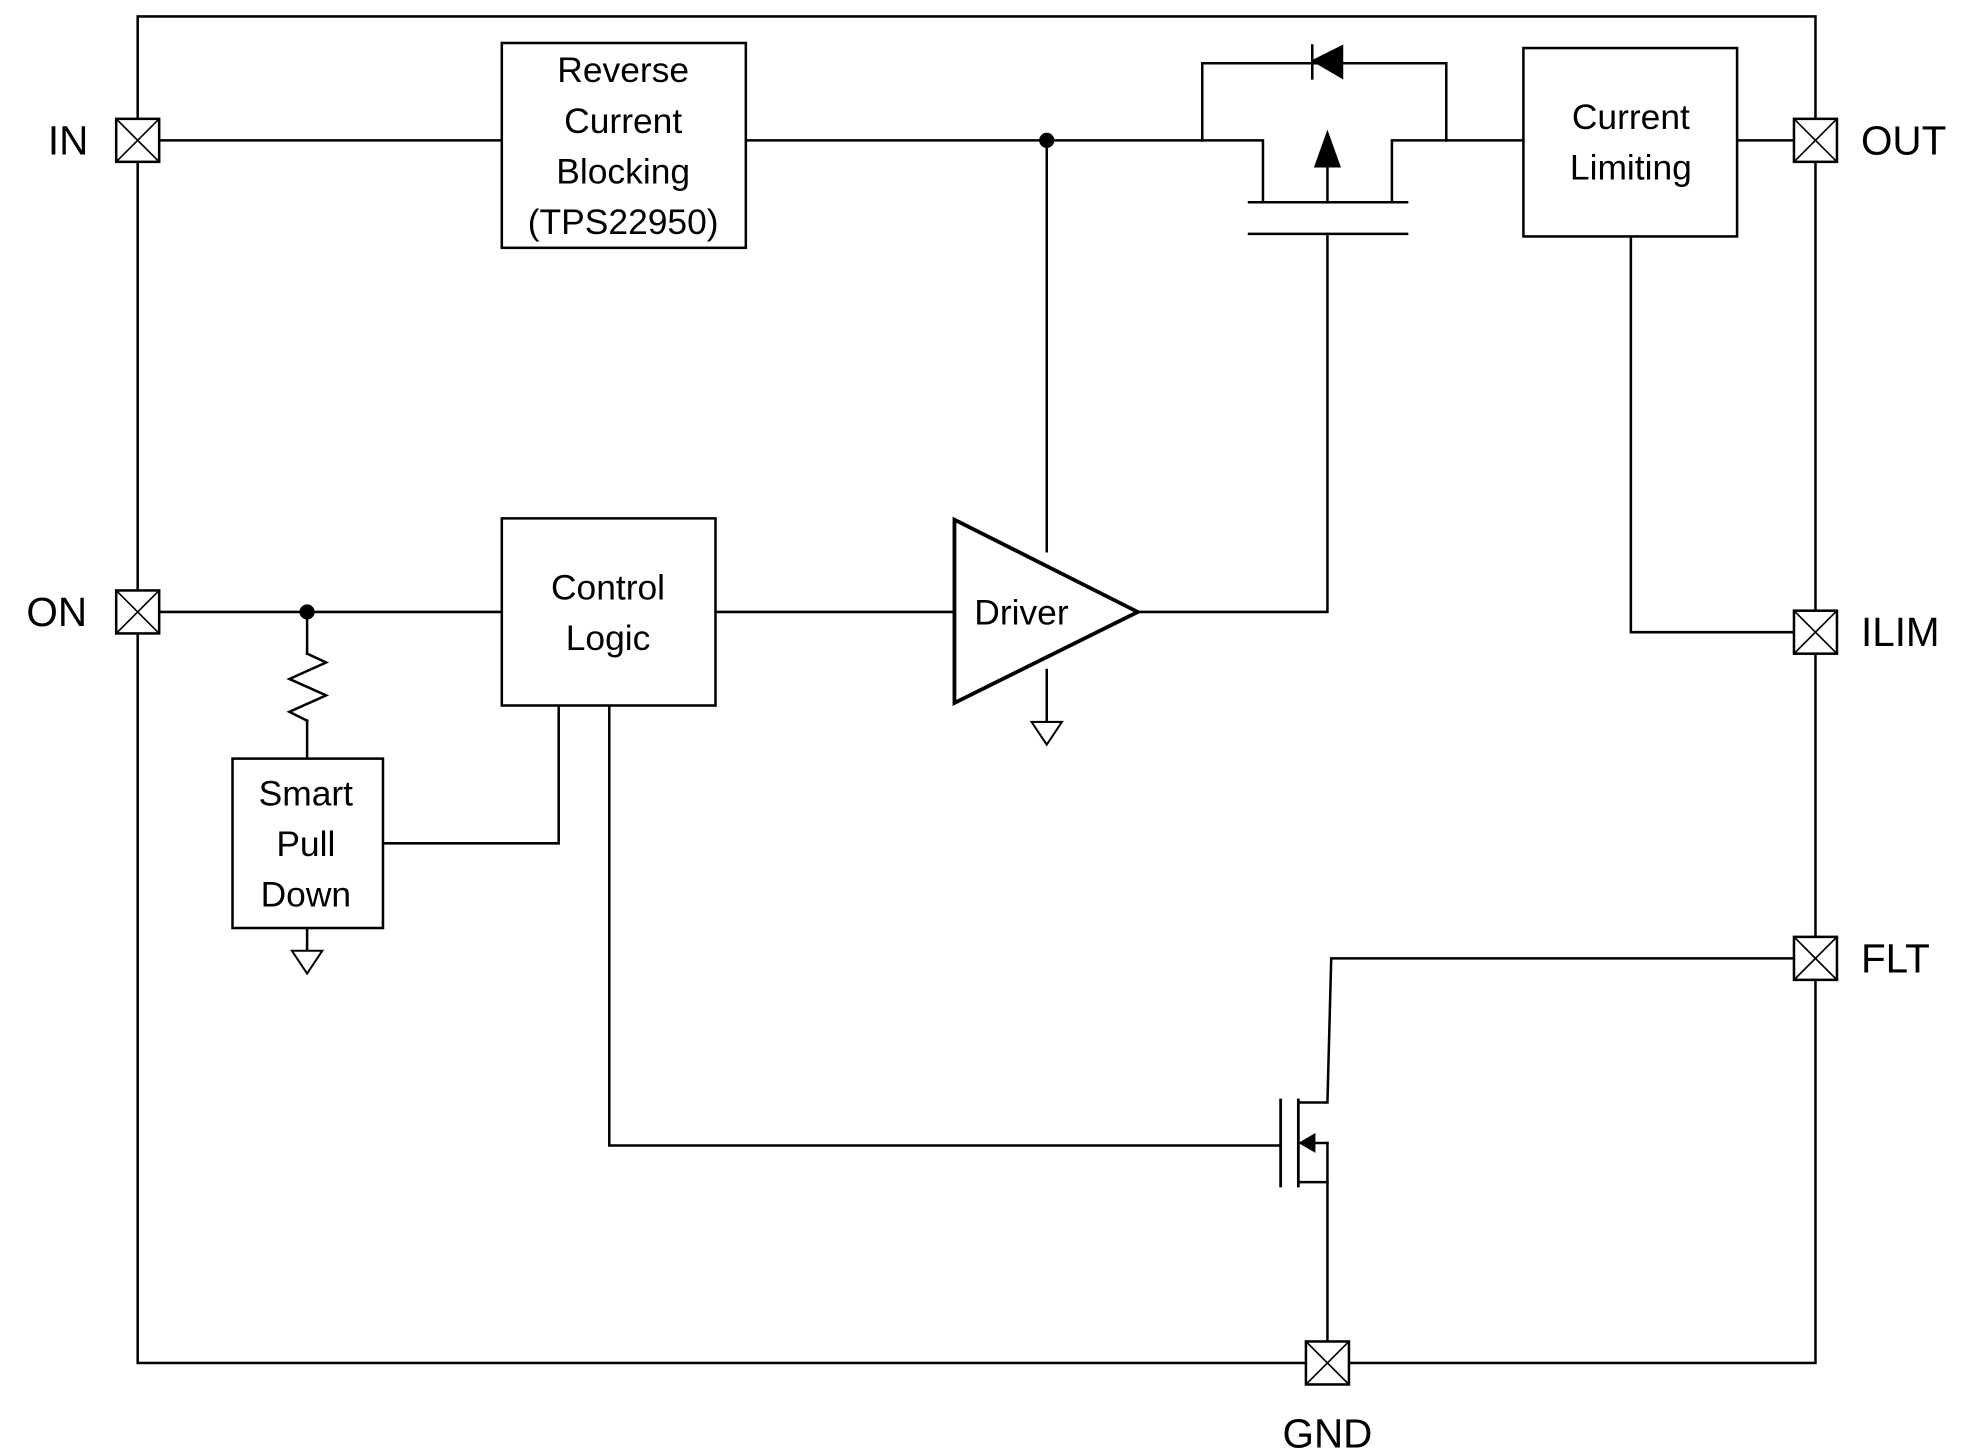 The height and width of the screenshot is (1454, 1962). What do you see at coordinates (1327, 62) in the screenshot?
I see `body-diode-icon` at bounding box center [1327, 62].